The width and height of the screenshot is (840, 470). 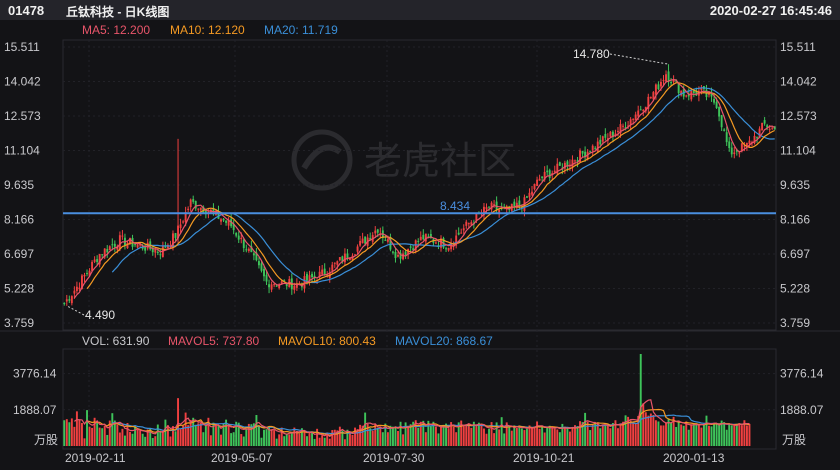 What do you see at coordinates (35, 374) in the screenshot?
I see `volume-tick-left: 3776.14` at bounding box center [35, 374].